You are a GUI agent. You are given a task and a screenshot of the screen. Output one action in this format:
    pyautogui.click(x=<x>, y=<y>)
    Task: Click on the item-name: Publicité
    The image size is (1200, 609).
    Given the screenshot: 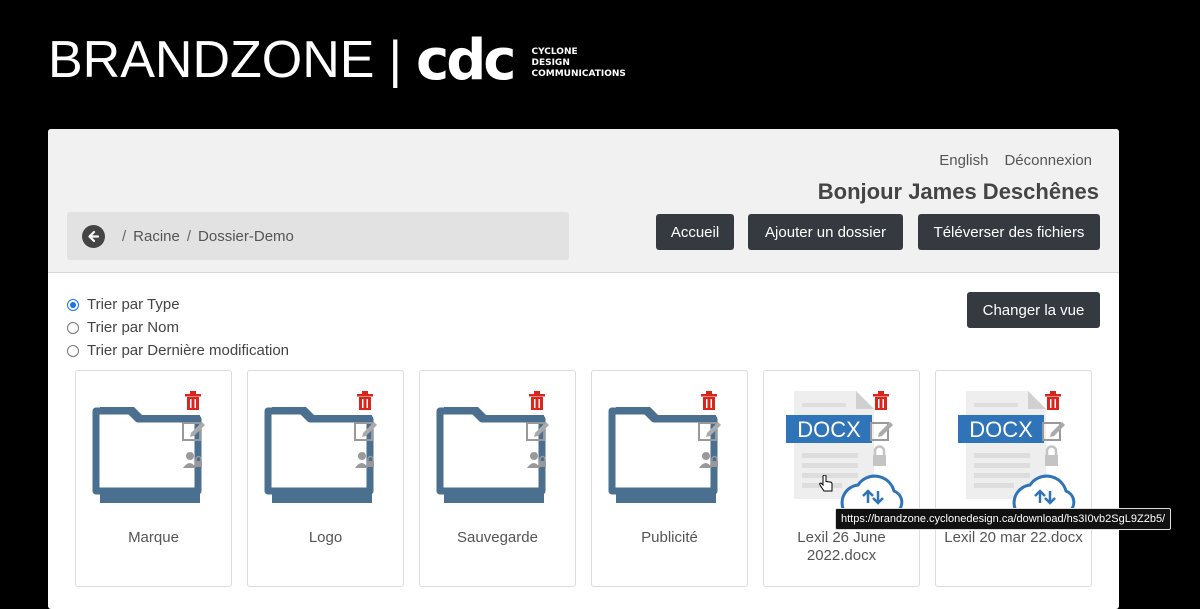 What is the action you would take?
    pyautogui.click(x=669, y=537)
    